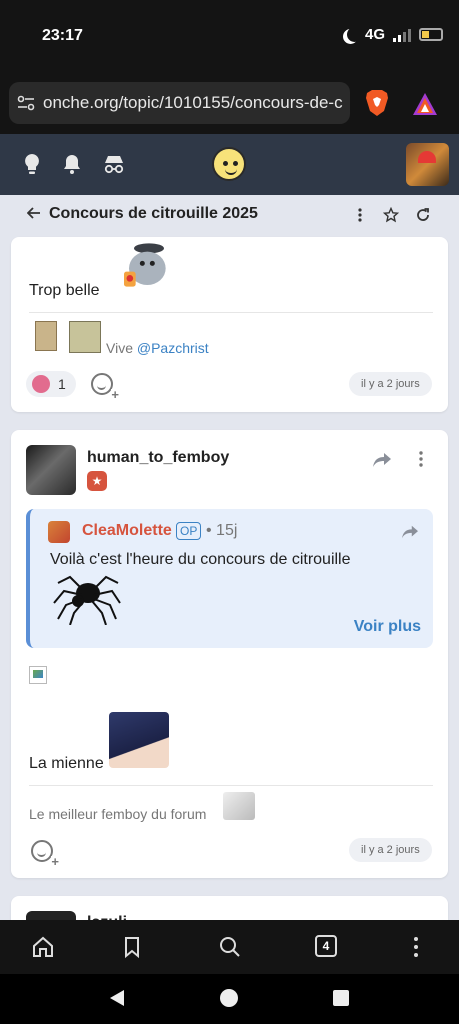  What do you see at coordinates (341, 998) in the screenshot?
I see `recents-icon` at bounding box center [341, 998].